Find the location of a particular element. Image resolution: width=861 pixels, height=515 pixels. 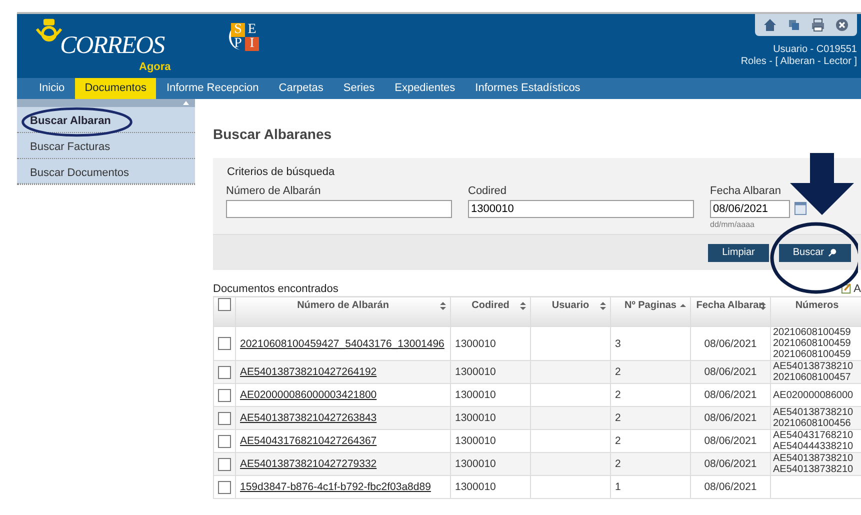

nav-tab: Inicio is located at coordinates (52, 88).